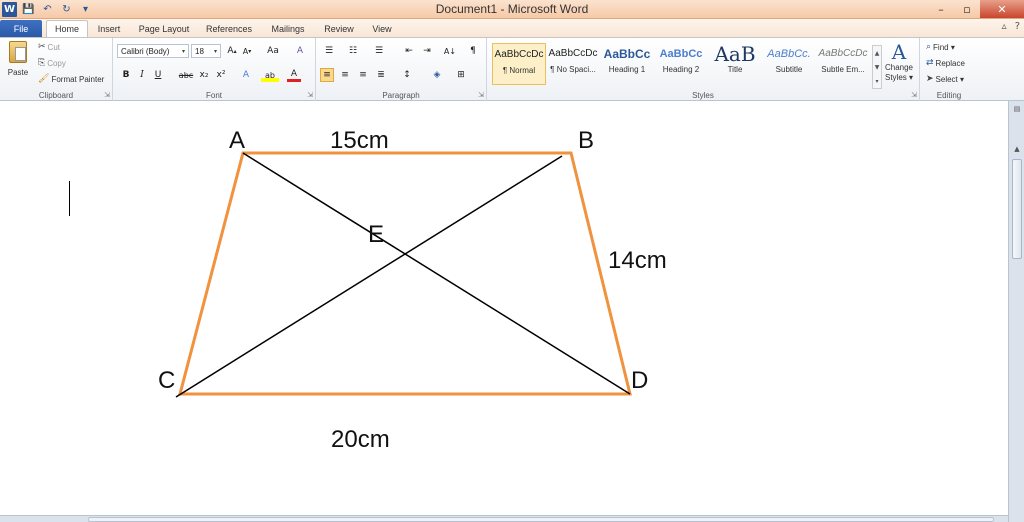  What do you see at coordinates (876, 81) in the screenshot?
I see `more-icon: ▾` at bounding box center [876, 81].